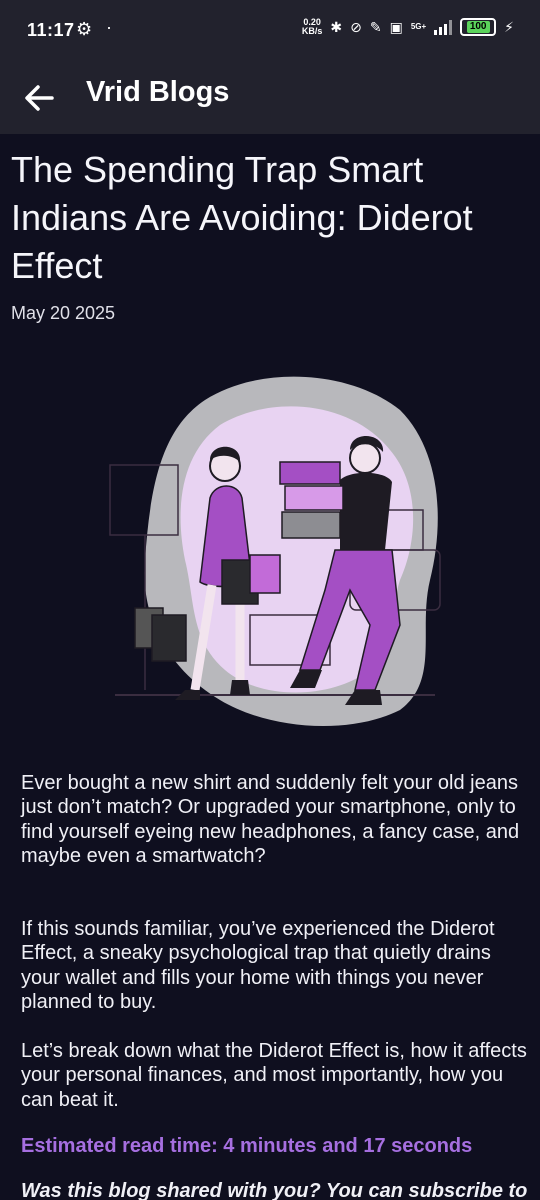 The height and width of the screenshot is (1200, 540). I want to click on mute-icon: ✎, so click(375, 26).